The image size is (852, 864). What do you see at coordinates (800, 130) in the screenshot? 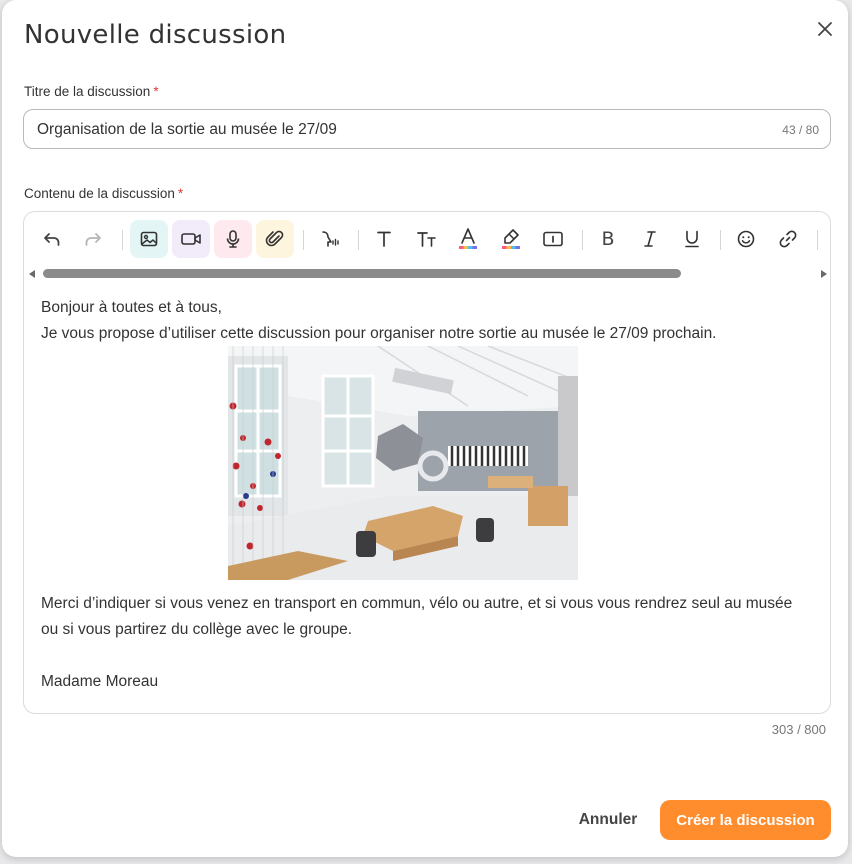
I see `title-char-counter: 43 / 80` at bounding box center [800, 130].